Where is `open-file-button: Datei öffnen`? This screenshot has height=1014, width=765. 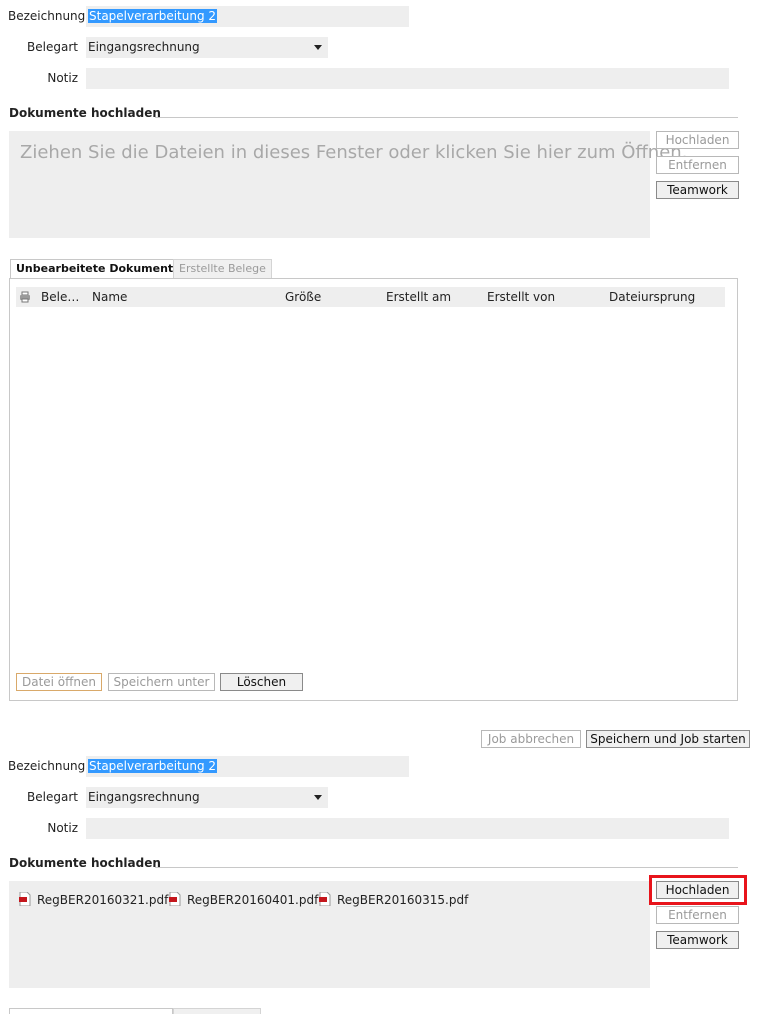
open-file-button: Datei öffnen is located at coordinates (59, 682).